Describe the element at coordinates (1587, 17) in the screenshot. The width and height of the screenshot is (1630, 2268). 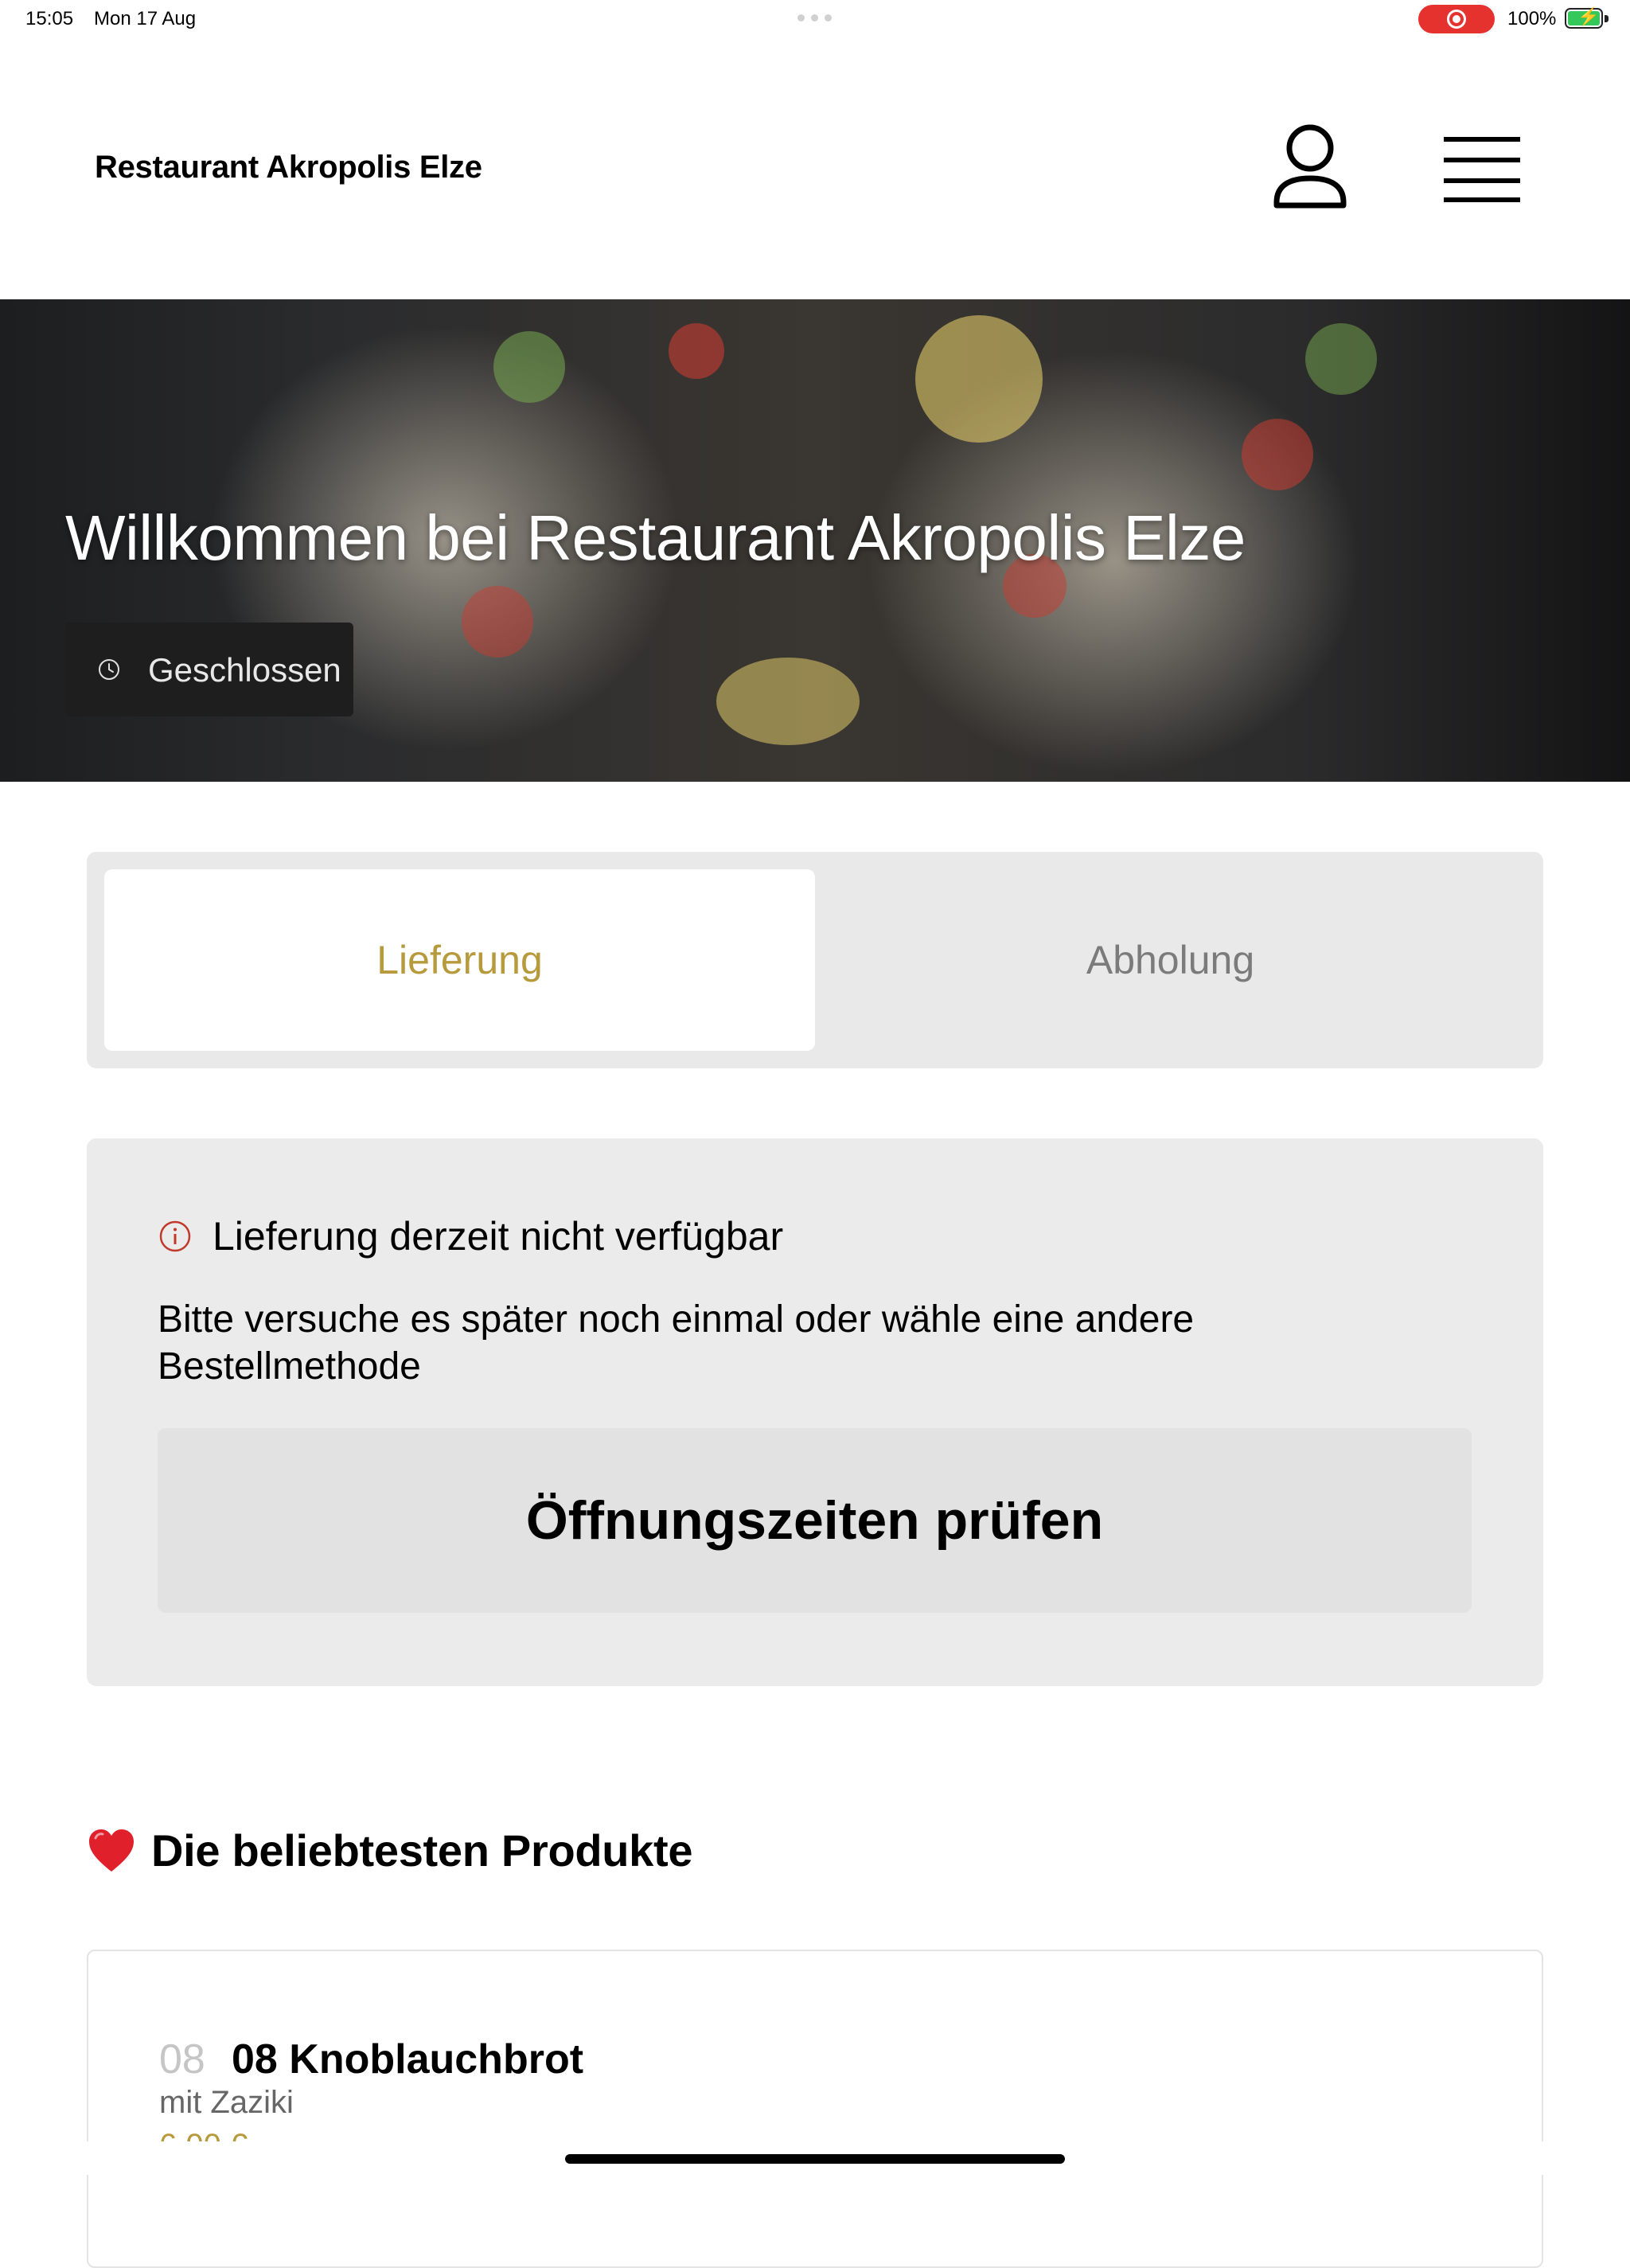
I see `battery-charging-icon: ⚡` at that location.